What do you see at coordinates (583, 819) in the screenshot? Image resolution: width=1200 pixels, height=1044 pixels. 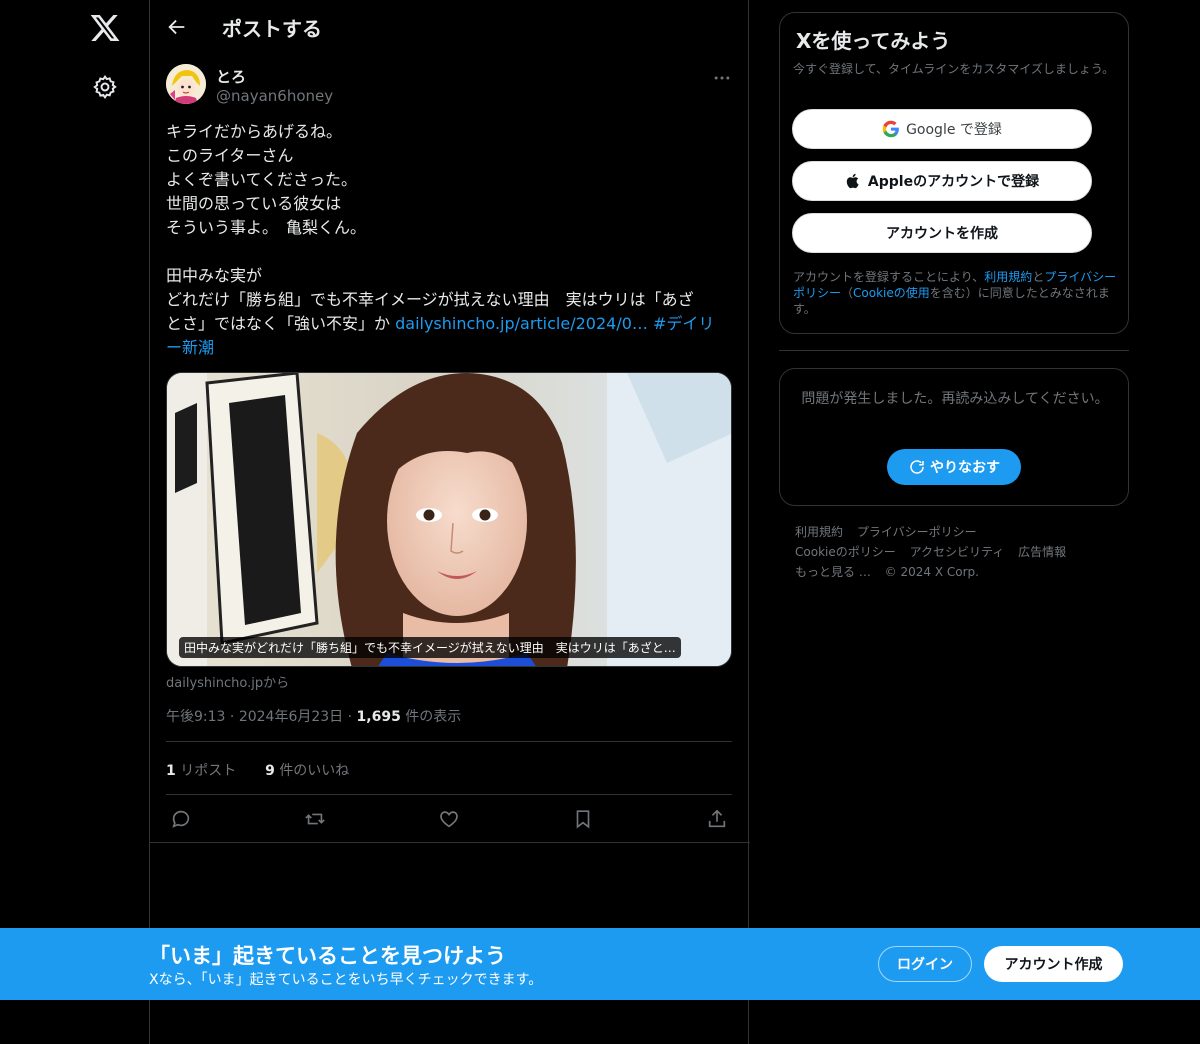 I see `bookmark-icon` at bounding box center [583, 819].